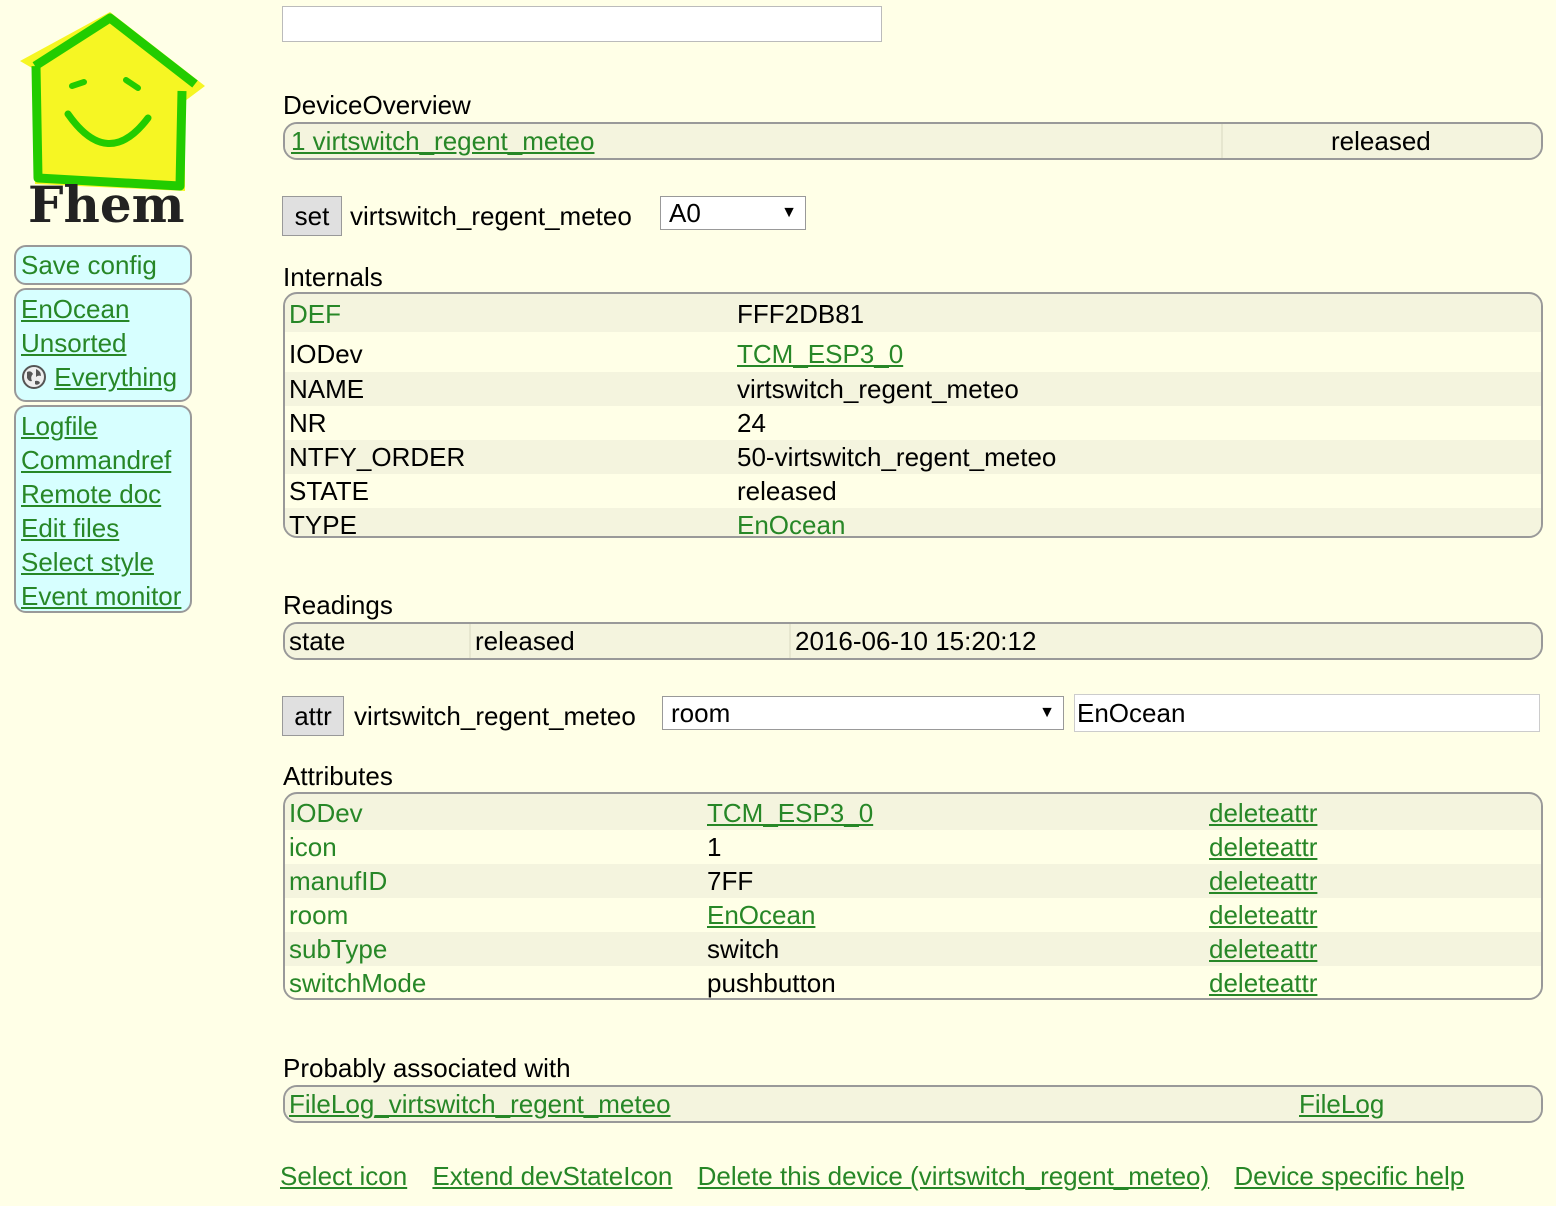  What do you see at coordinates (1349, 1176) in the screenshot?
I see `device-help-link: Device specific help` at bounding box center [1349, 1176].